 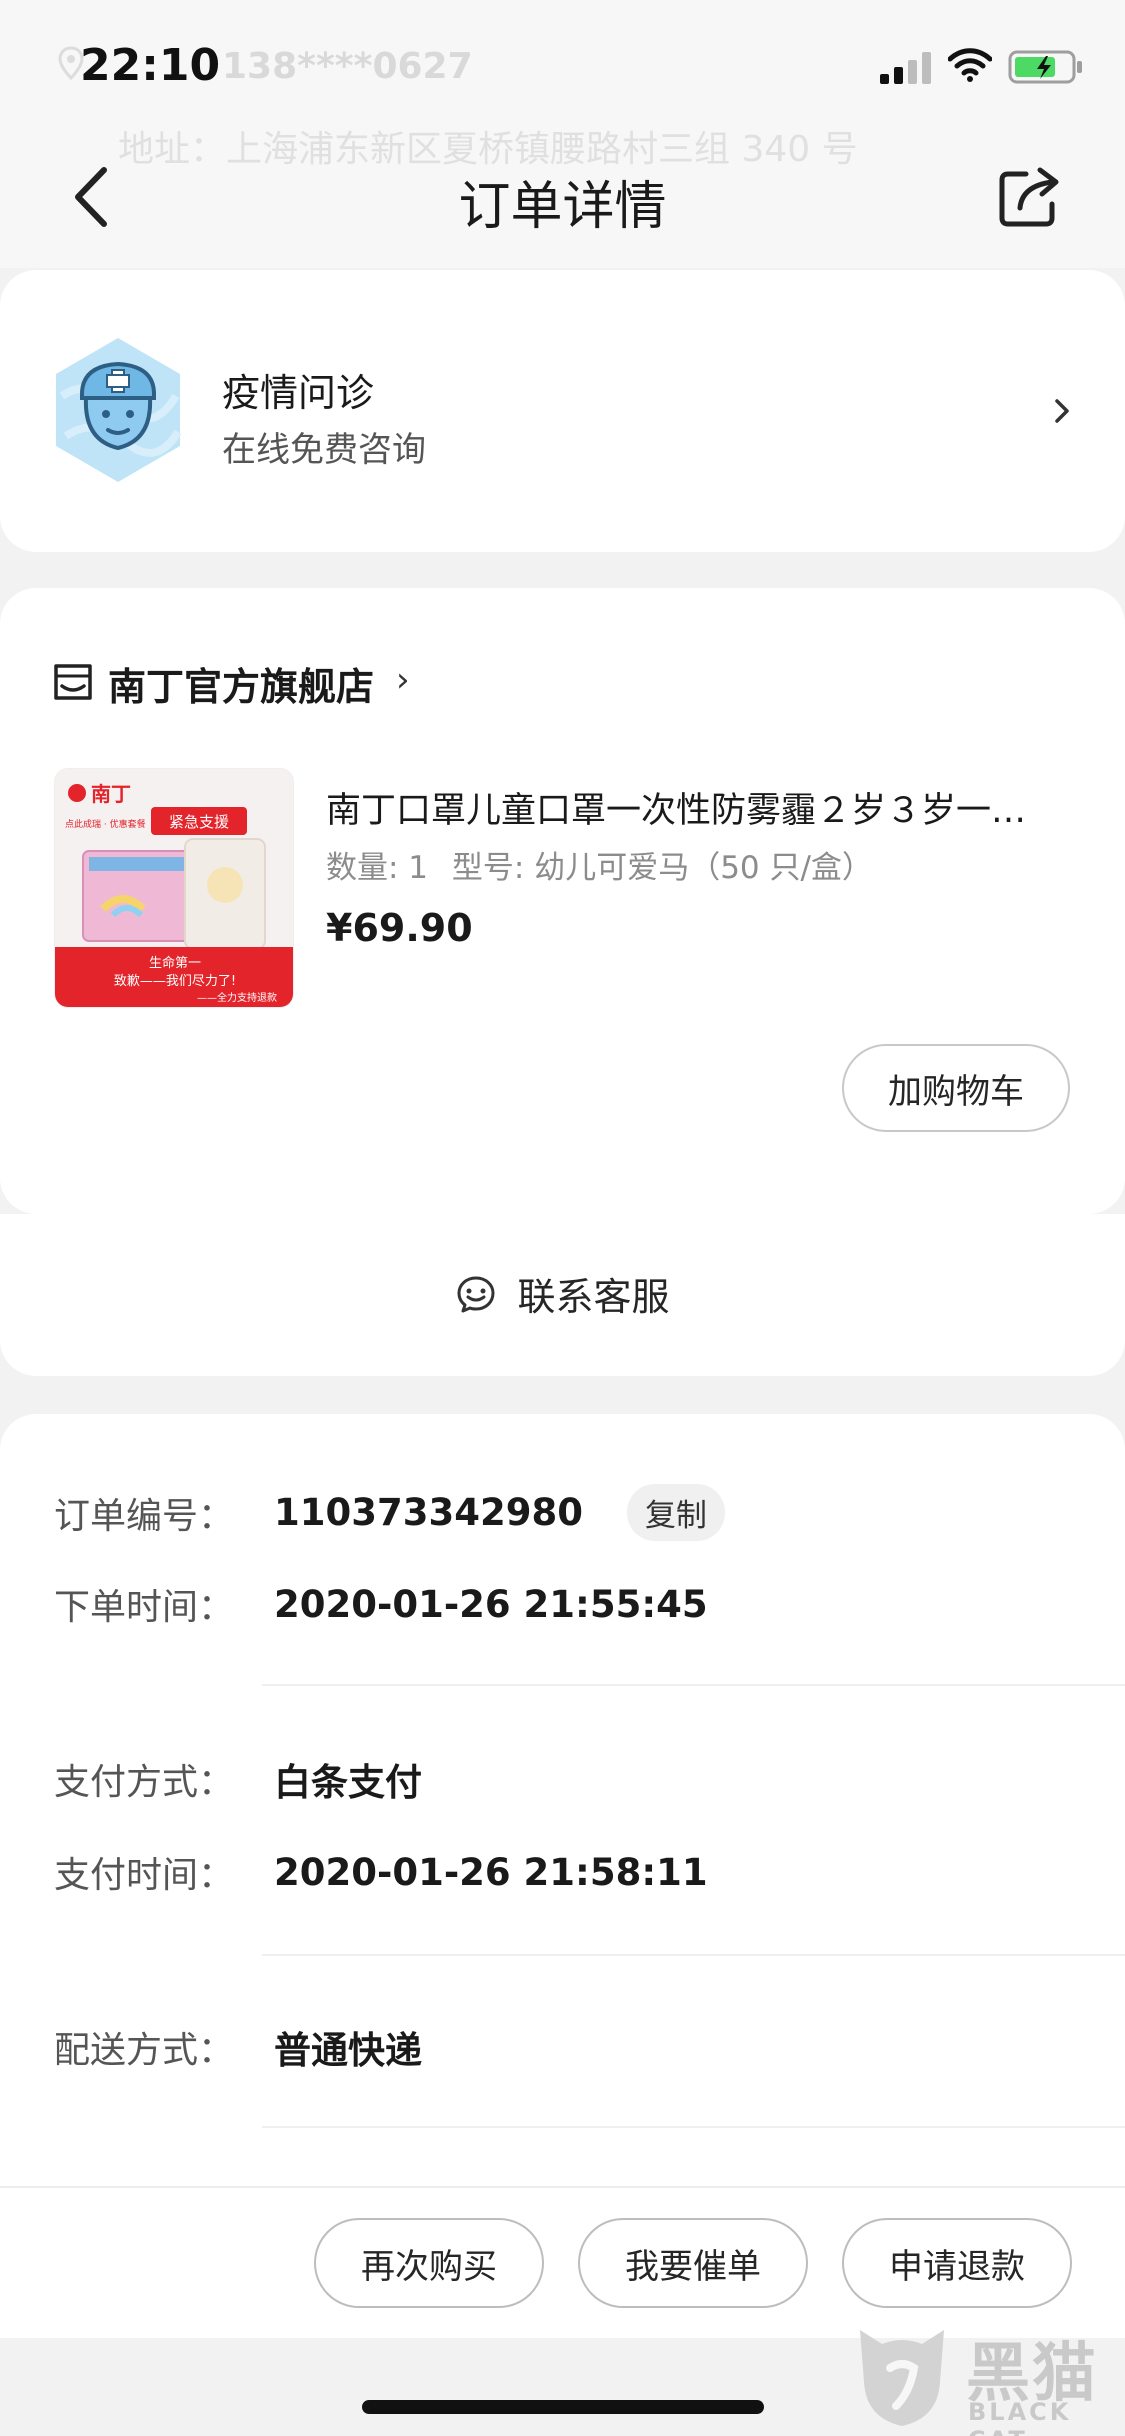 What do you see at coordinates (428, 1512) in the screenshot?
I see `order-number-value: 110373342980` at bounding box center [428, 1512].